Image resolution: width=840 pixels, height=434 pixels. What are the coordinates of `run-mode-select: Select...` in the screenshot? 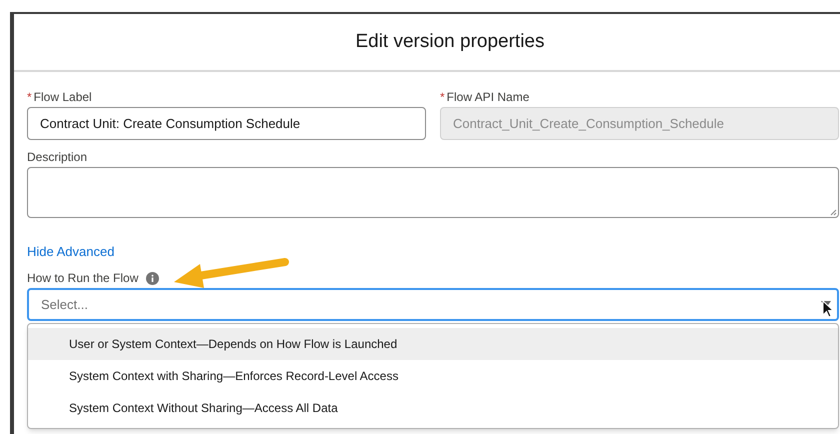 It's located at (433, 304).